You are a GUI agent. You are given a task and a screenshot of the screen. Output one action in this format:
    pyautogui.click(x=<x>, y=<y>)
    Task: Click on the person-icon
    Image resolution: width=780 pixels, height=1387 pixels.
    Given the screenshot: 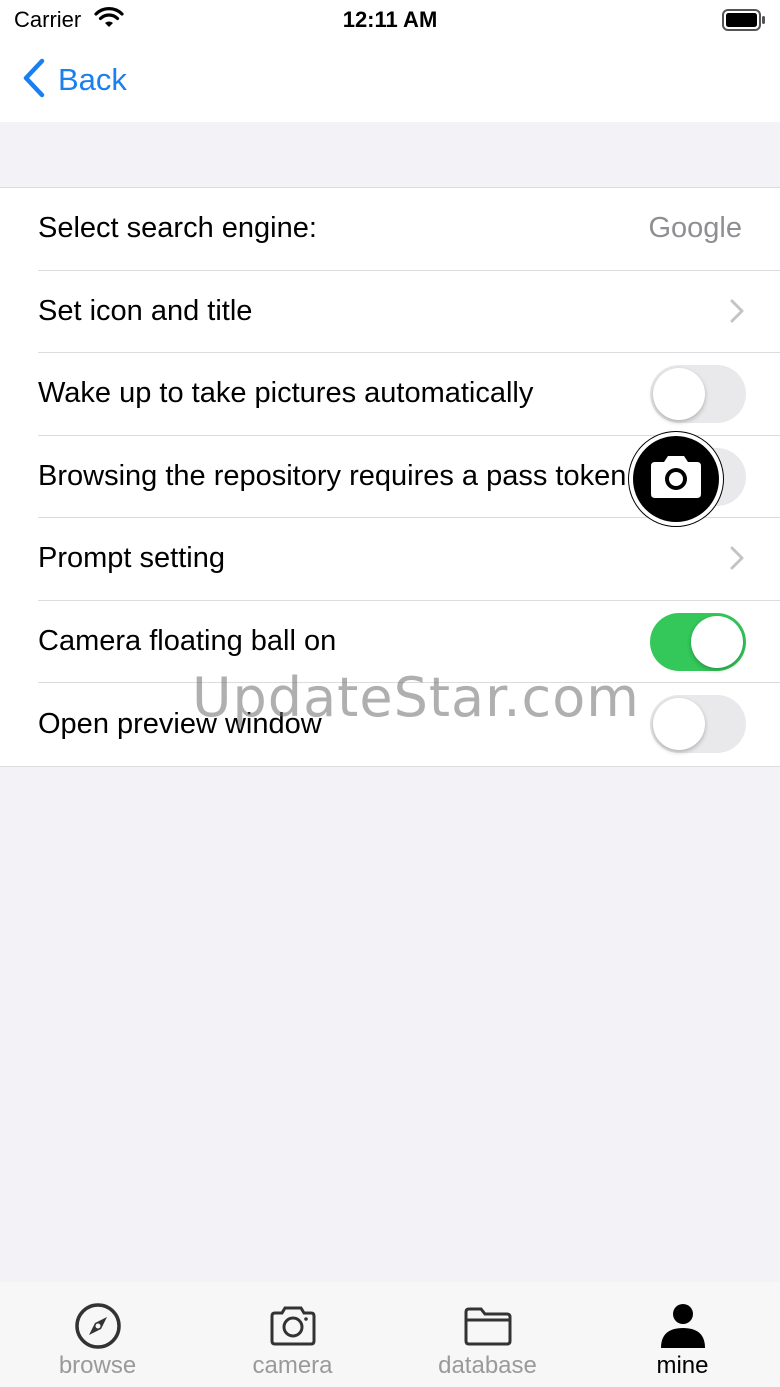 What is the action you would take?
    pyautogui.click(x=683, y=1326)
    